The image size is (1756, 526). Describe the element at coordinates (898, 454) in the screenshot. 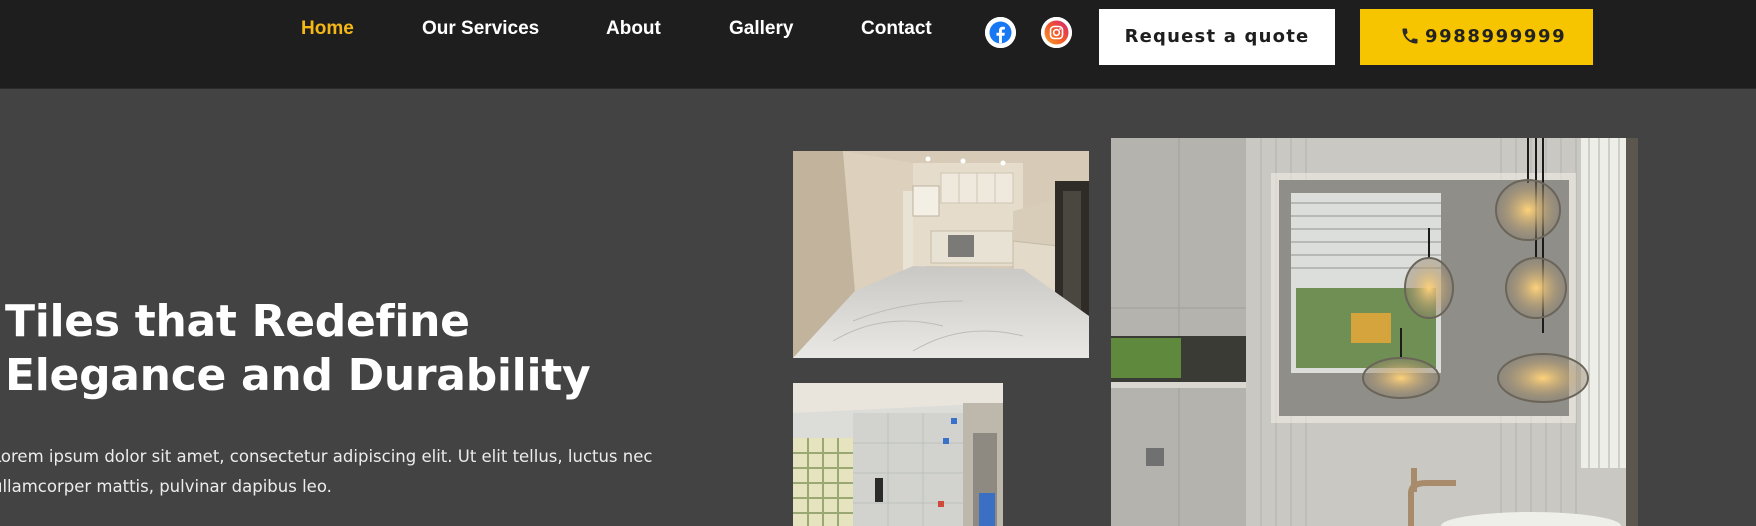

I see `bathroom-photo` at that location.